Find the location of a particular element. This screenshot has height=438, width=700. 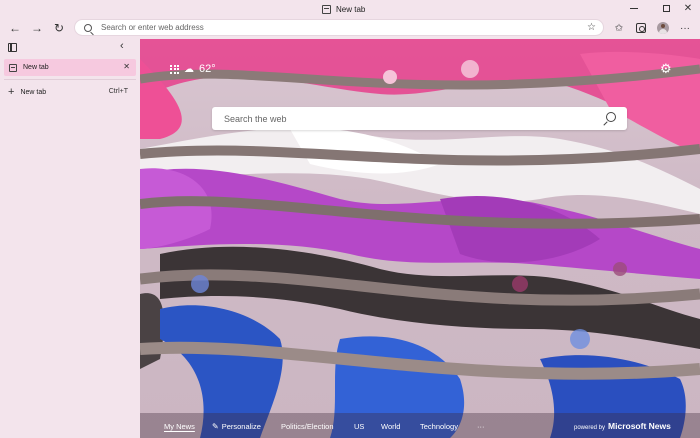

web-search-input is located at coordinates (409, 118).